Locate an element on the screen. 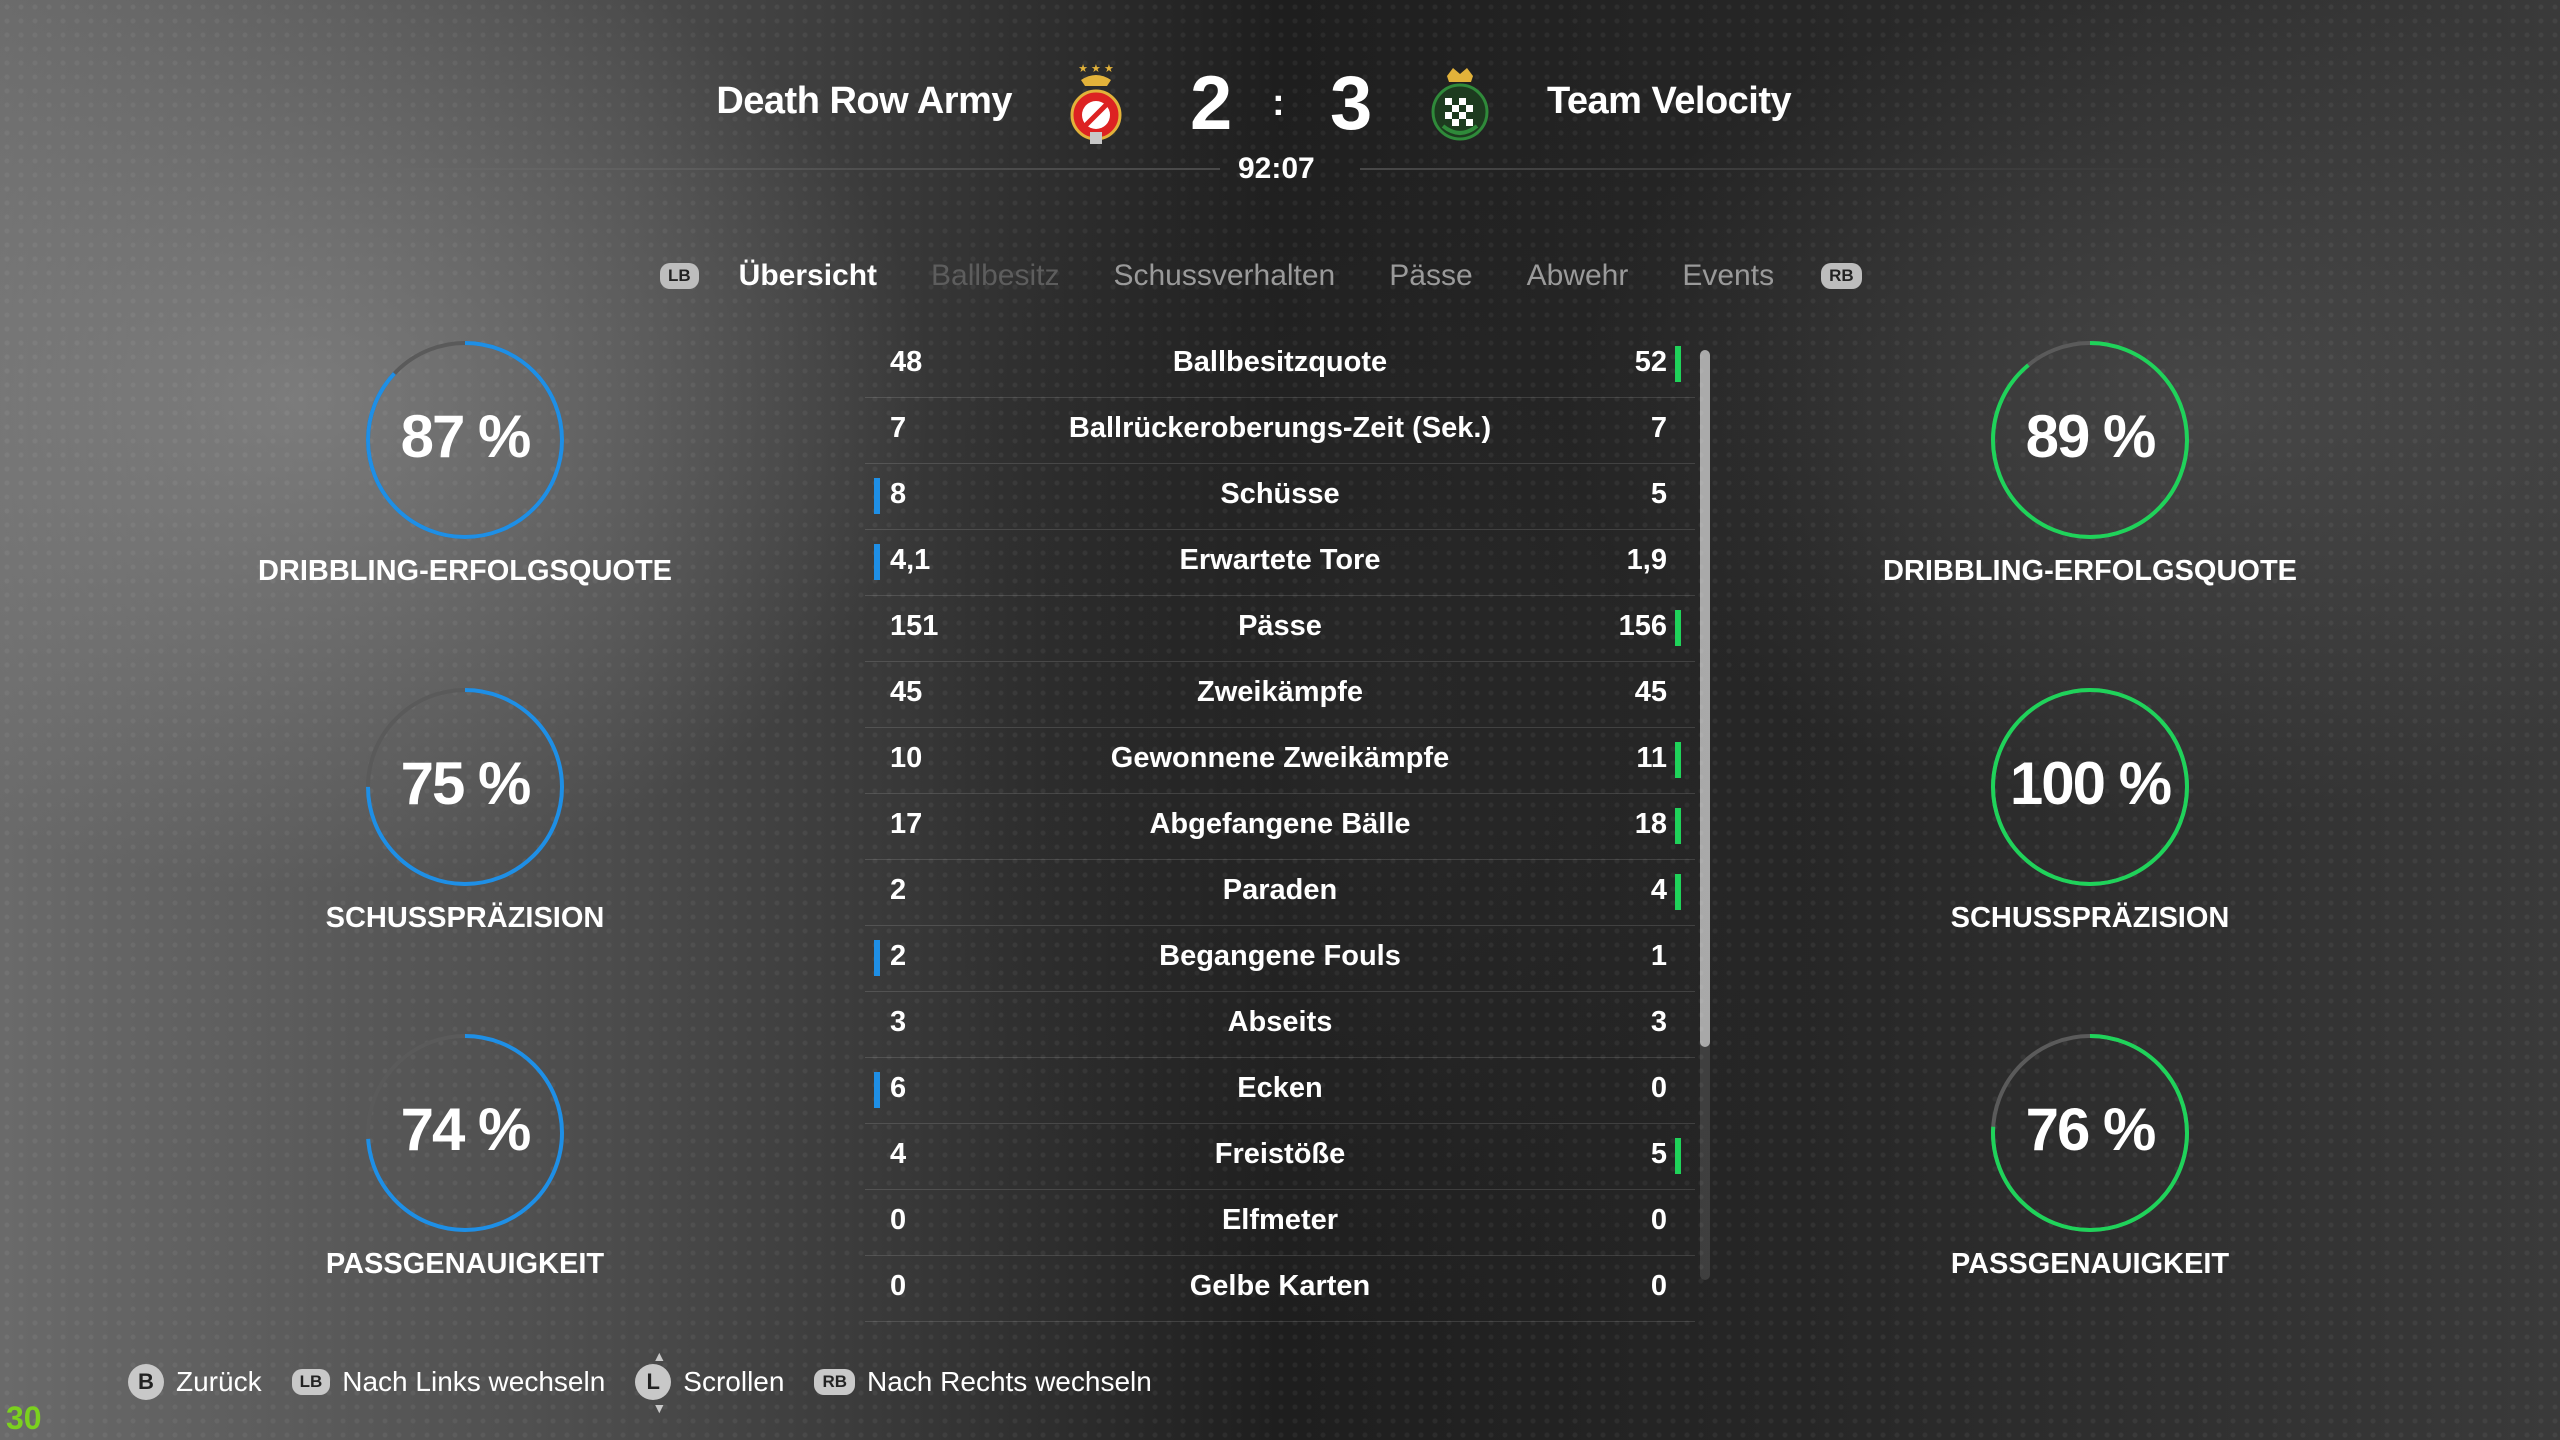 Image resolution: width=2560 pixels, height=1440 pixels. stat-away-value: 18 is located at coordinates (1650, 824).